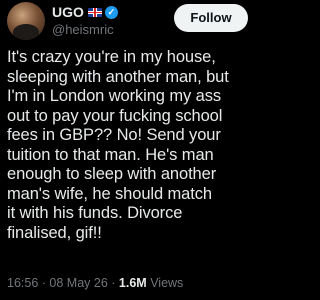 The width and height of the screenshot is (320, 300). Describe the element at coordinates (78, 283) in the screenshot. I see `tweet-date: 08 May 26` at that location.